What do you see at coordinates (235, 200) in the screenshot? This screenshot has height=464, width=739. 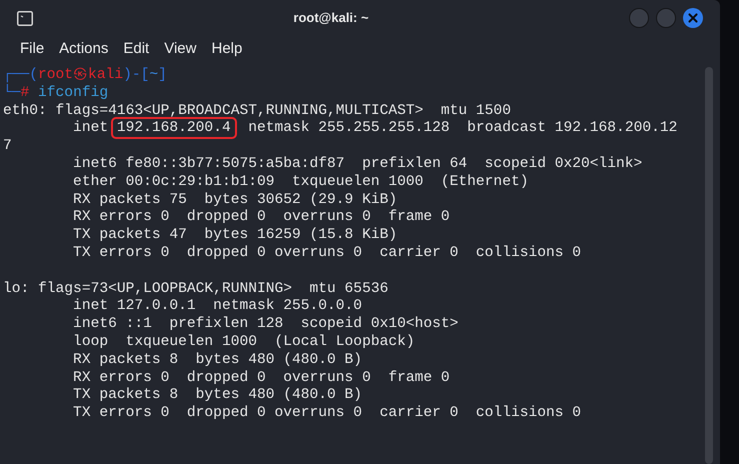 I see `terminal-line: RX packets 75 bytes 30652 (29.9 KiB)` at bounding box center [235, 200].